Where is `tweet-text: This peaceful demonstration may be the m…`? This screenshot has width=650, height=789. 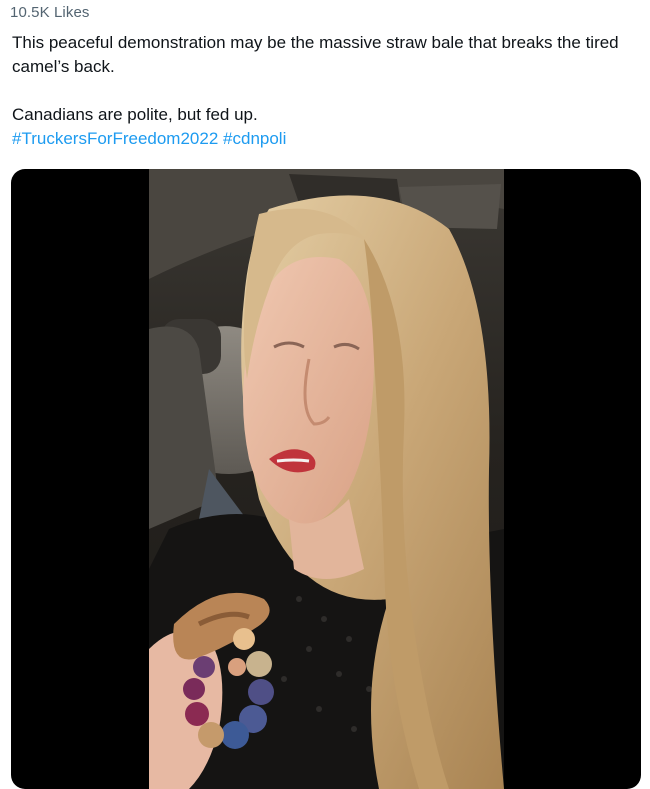 tweet-text: This peaceful demonstration may be the m… is located at coordinates (328, 91).